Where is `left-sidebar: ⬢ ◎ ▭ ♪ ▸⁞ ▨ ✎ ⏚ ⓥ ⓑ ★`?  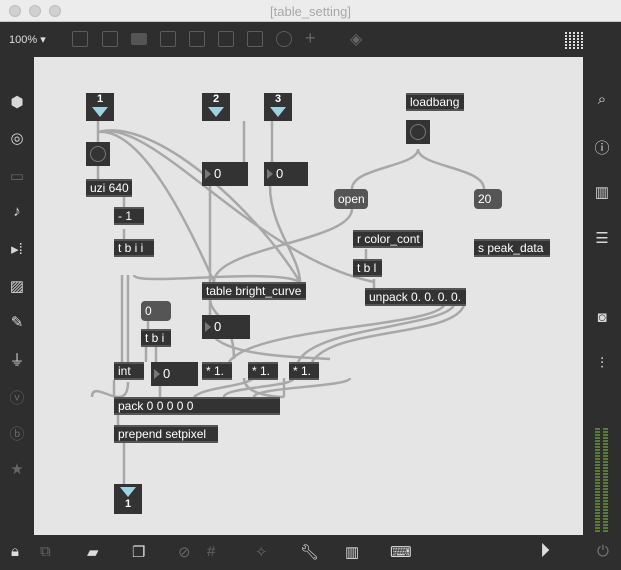 left-sidebar: ⬢ ◎ ▭ ♪ ▸⁞ ▨ ✎ ⏚ ⓥ ⓑ ★ is located at coordinates (17, 296).